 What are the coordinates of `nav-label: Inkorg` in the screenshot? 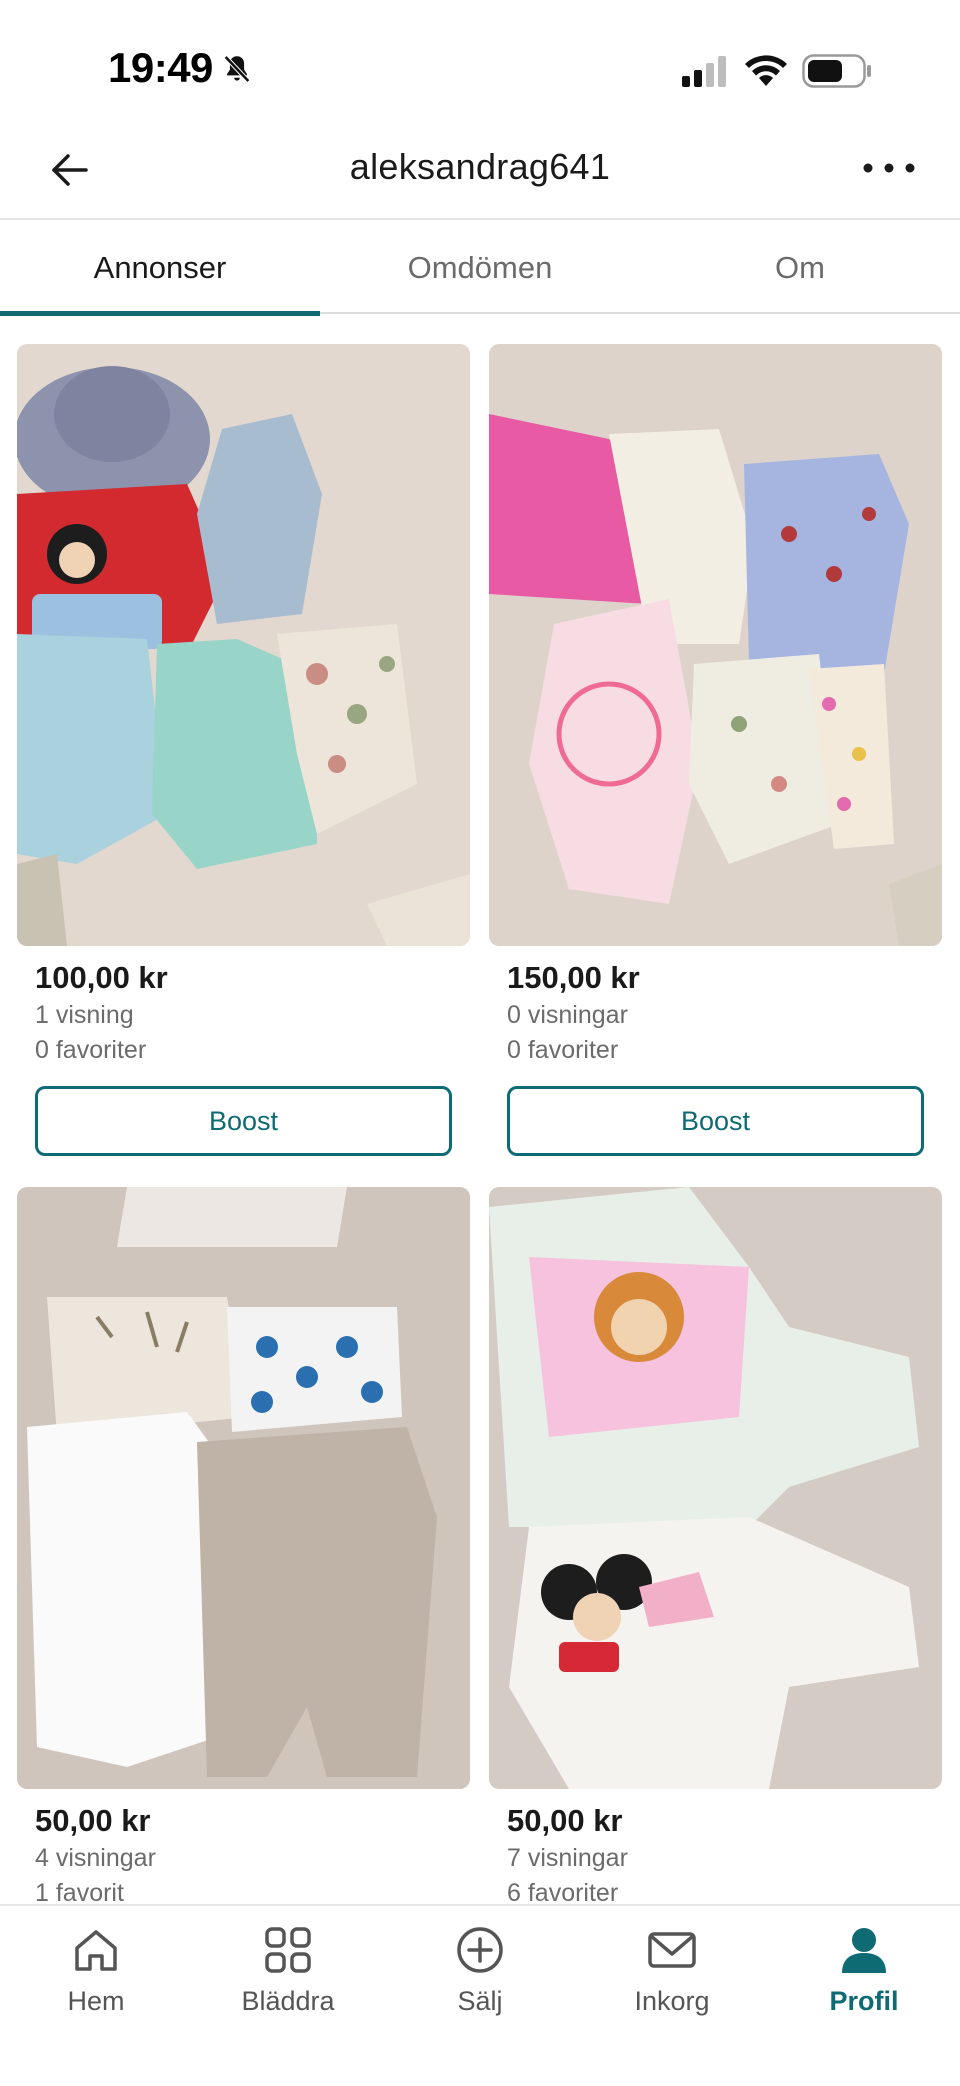 It's located at (672, 2001).